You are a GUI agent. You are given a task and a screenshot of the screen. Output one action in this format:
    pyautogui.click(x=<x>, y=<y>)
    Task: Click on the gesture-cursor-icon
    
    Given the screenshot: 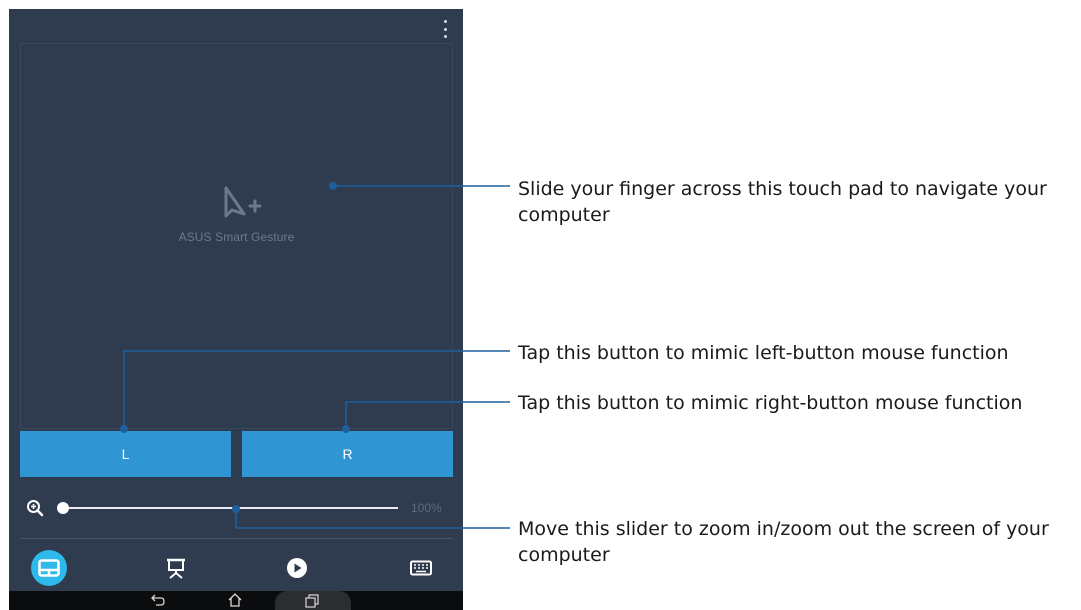 What is the action you would take?
    pyautogui.click(x=243, y=202)
    